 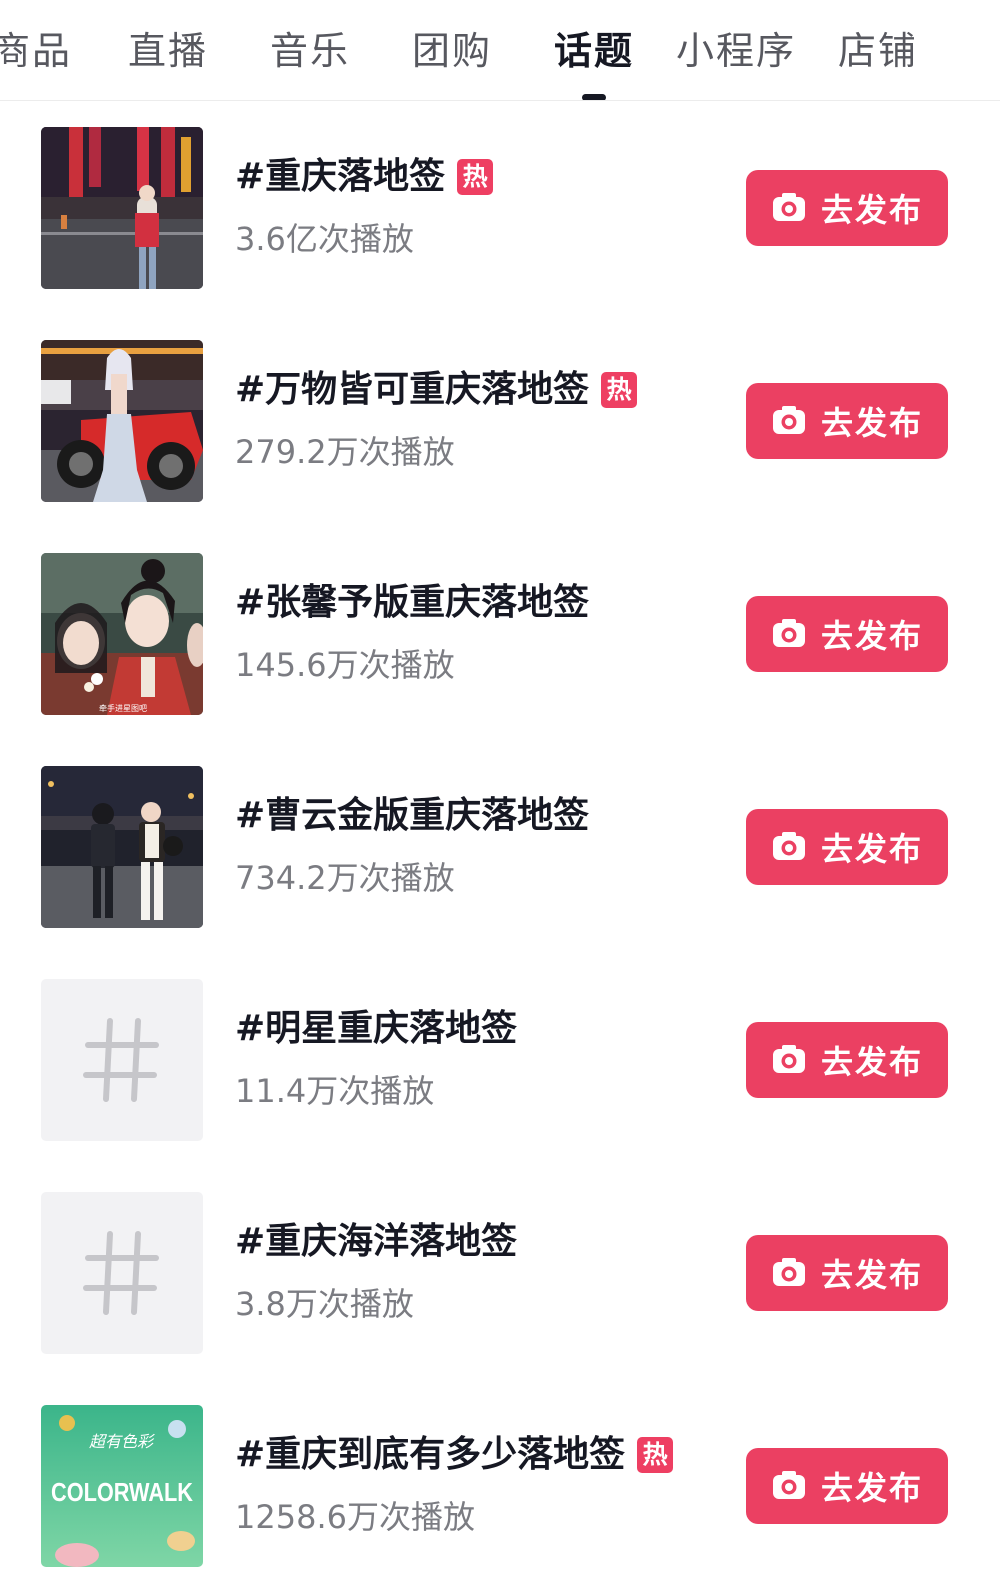 I want to click on topic-title-text: #万物皆可重庆落地签, so click(x=412, y=389).